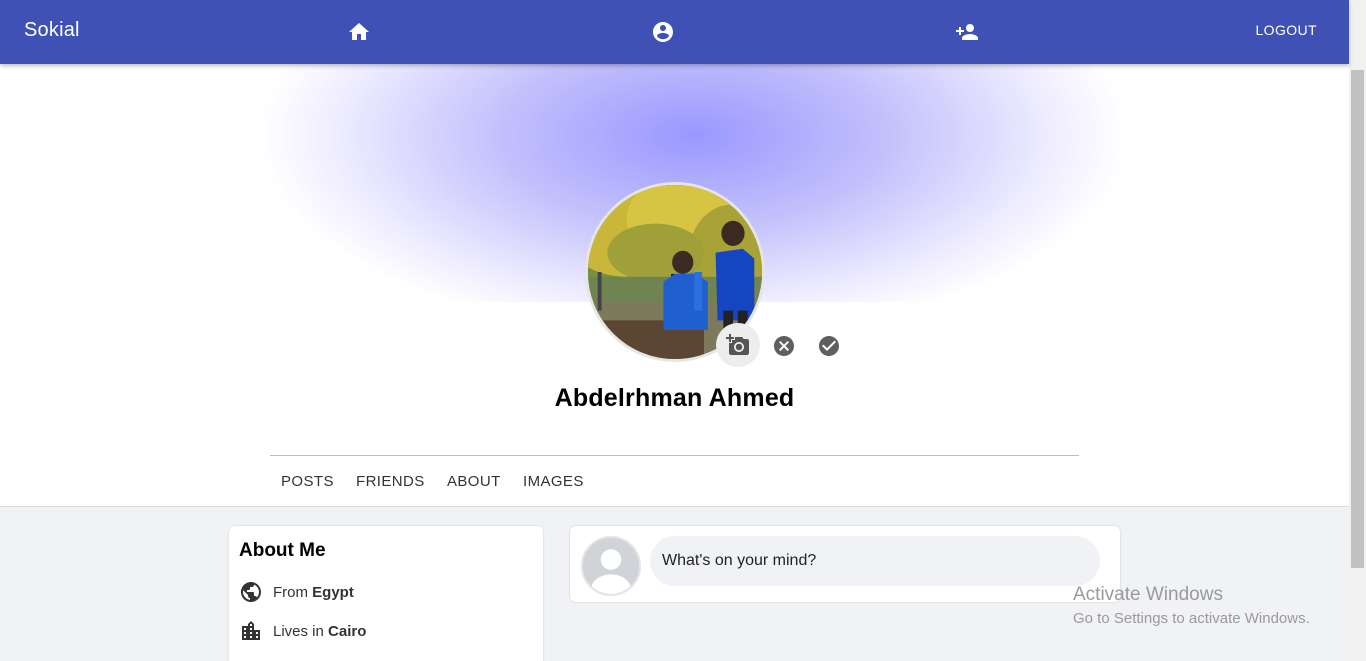  I want to click on watermark-title: Activate Windows, so click(1148, 594).